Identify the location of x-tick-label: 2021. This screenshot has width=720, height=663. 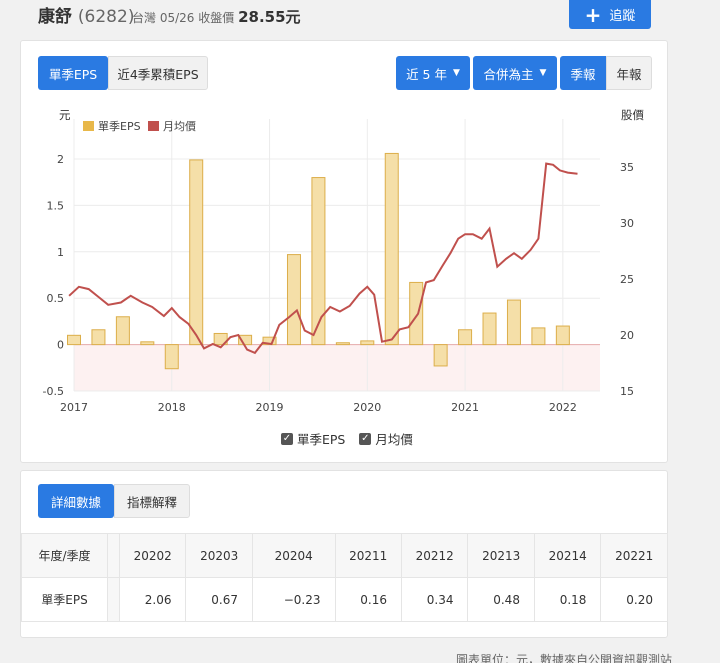
(465, 407).